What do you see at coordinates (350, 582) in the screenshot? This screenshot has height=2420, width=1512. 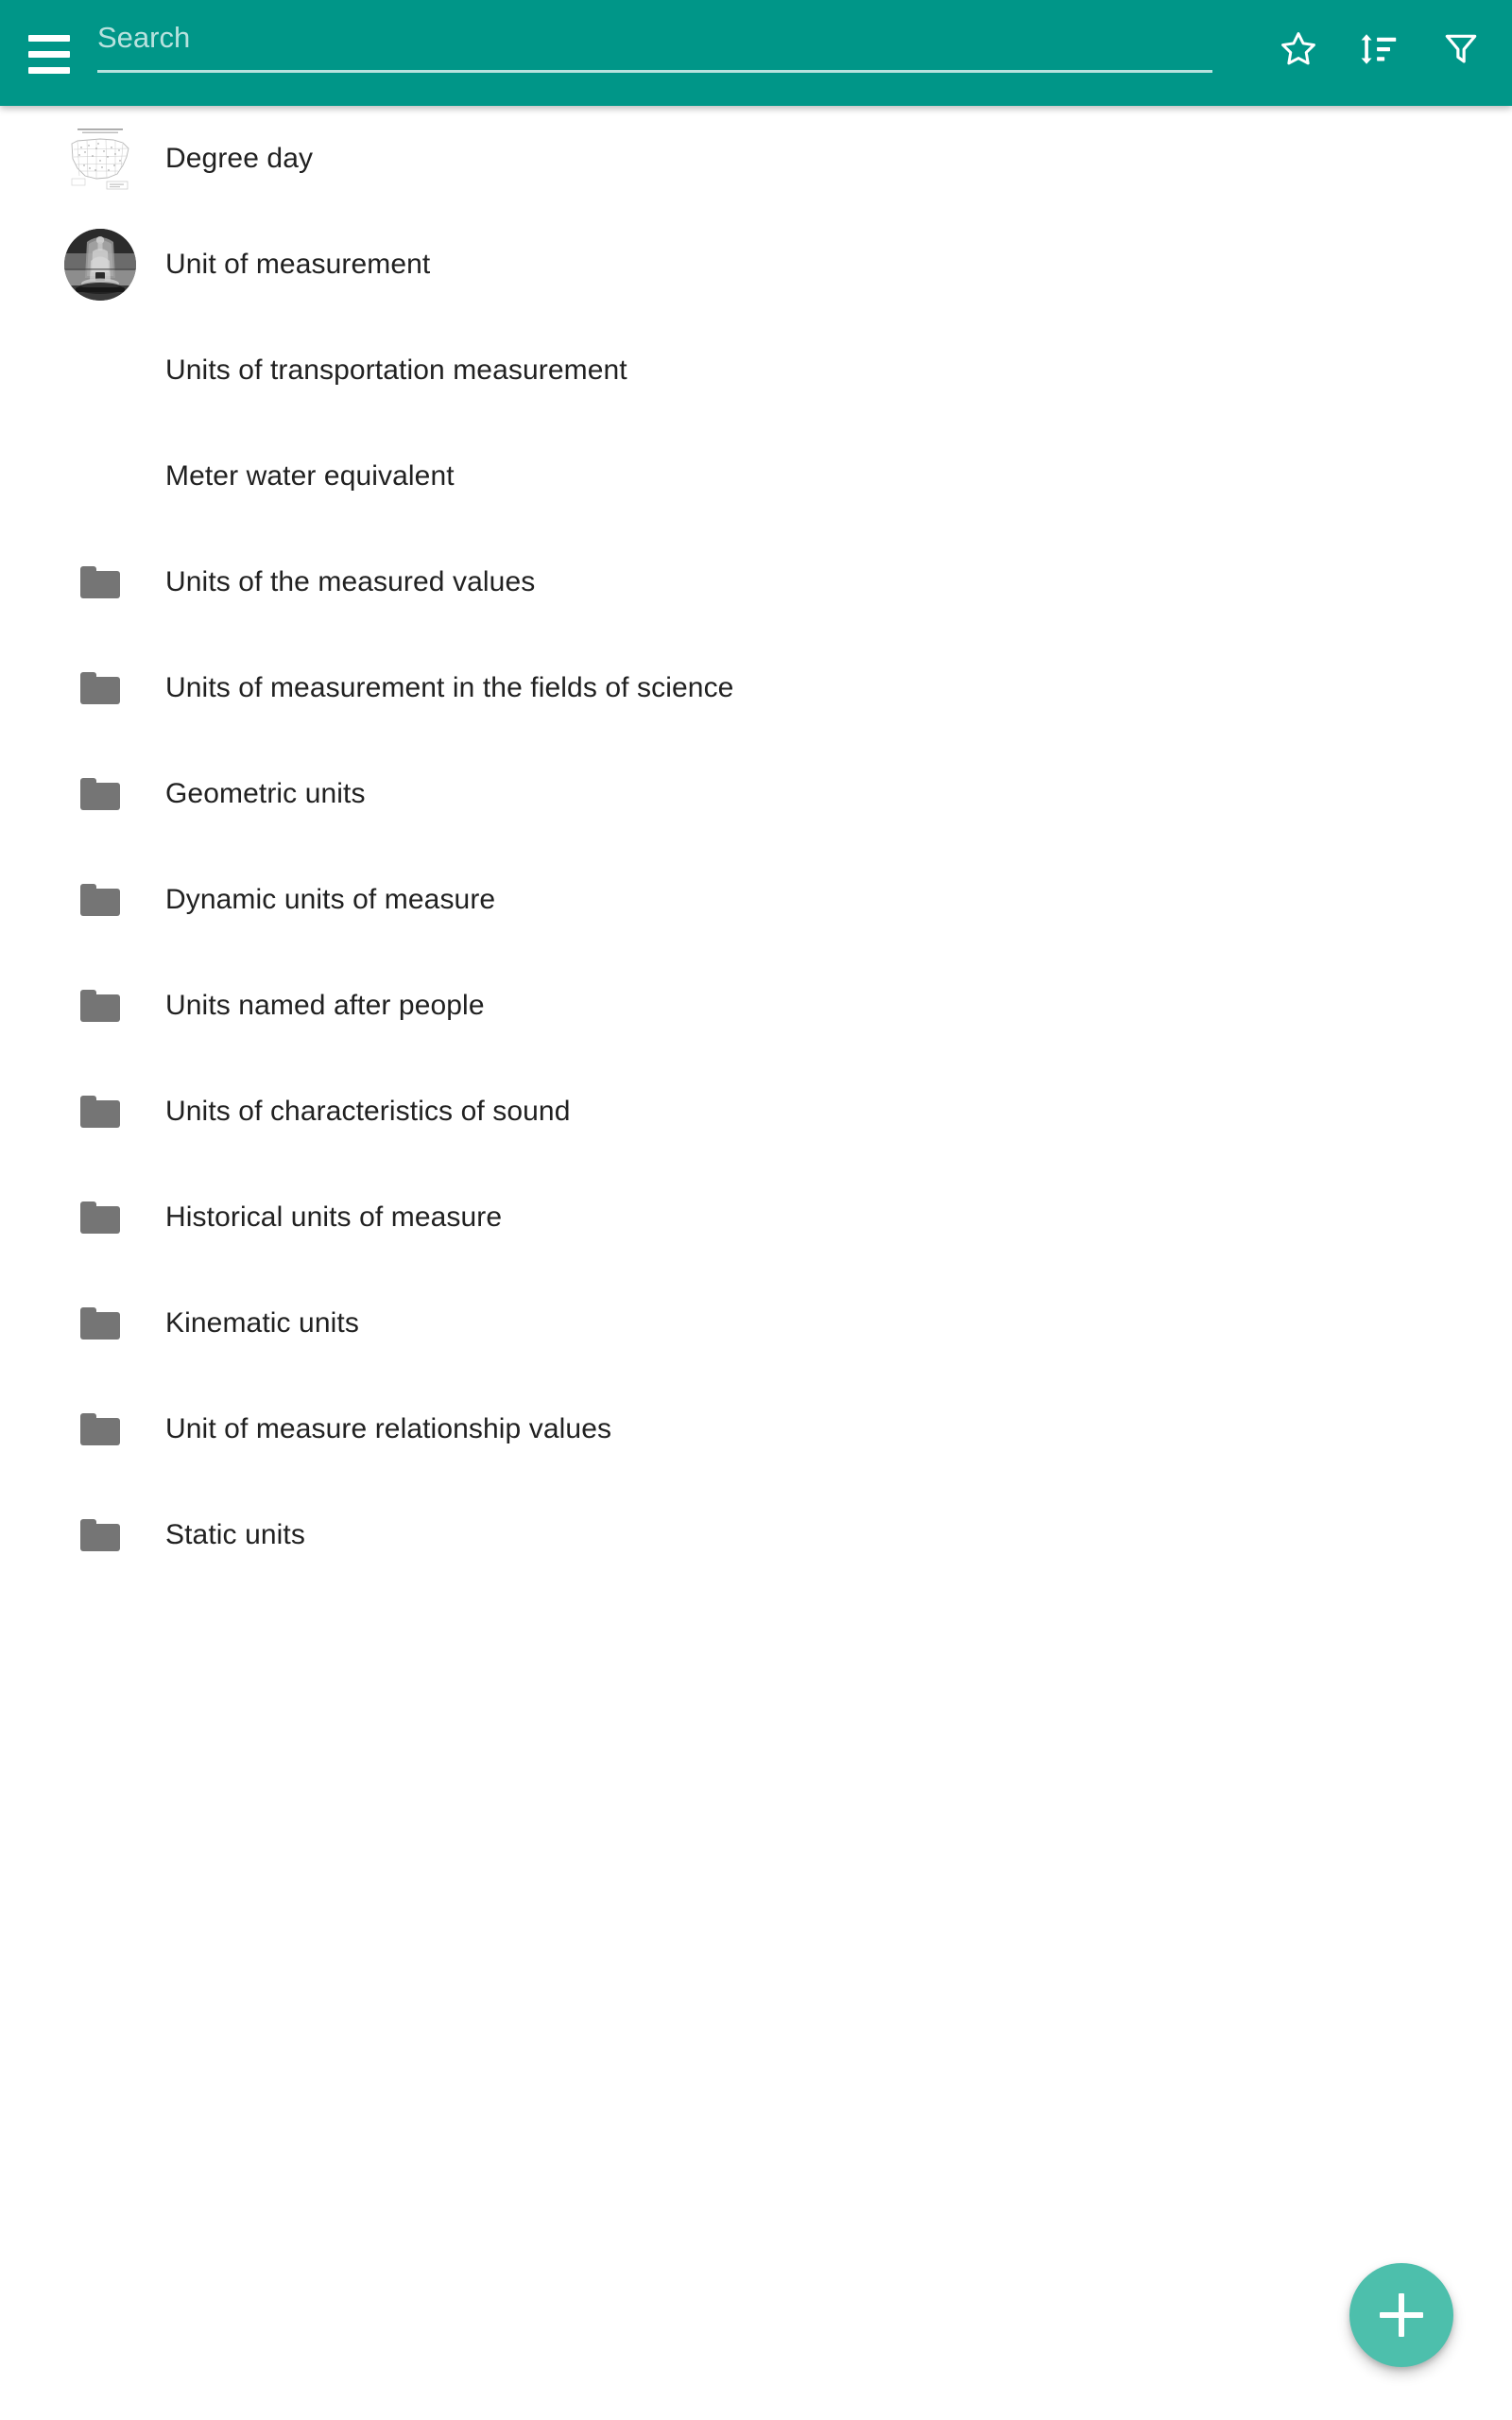 I see `list-item-label: Units of the measured values` at bounding box center [350, 582].